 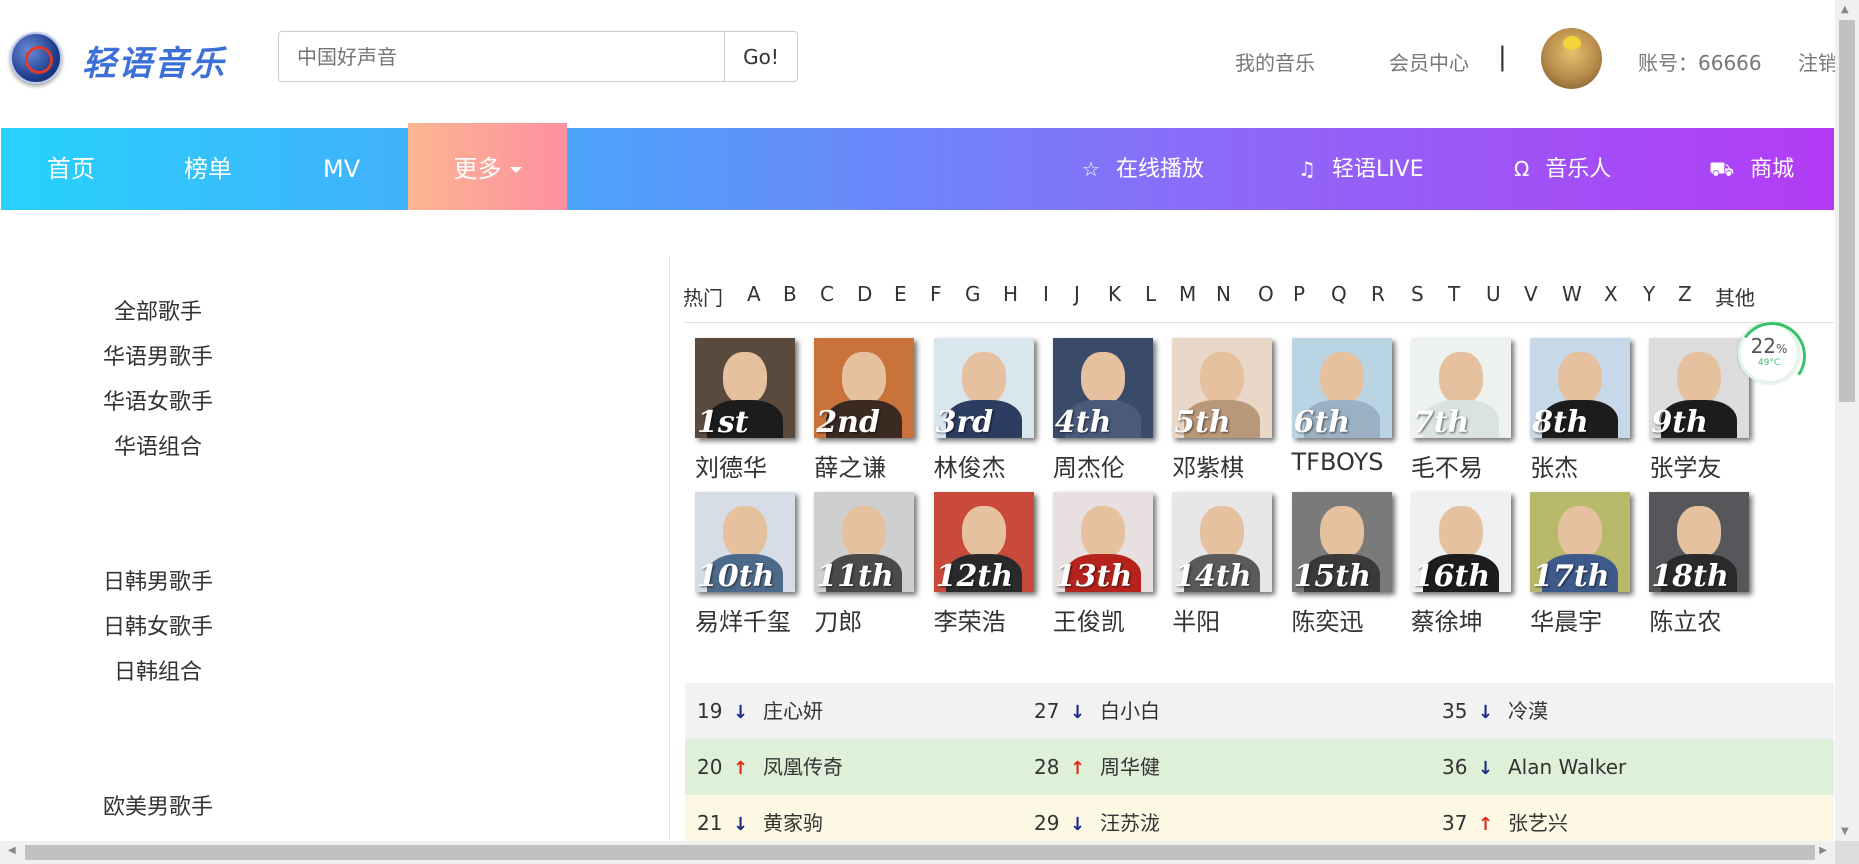 I want to click on scroll-left-icon: ◀, so click(x=12, y=850).